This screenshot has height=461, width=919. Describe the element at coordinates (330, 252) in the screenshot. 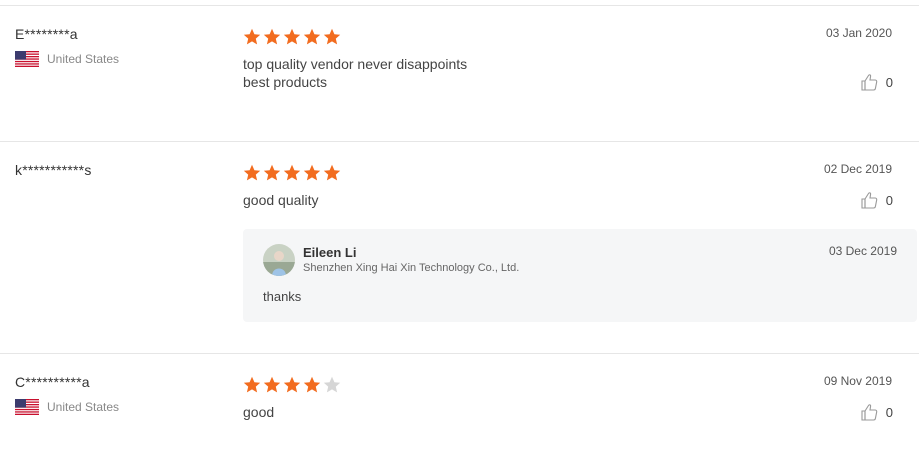

I see `reply-author-name: Eileen Li` at that location.